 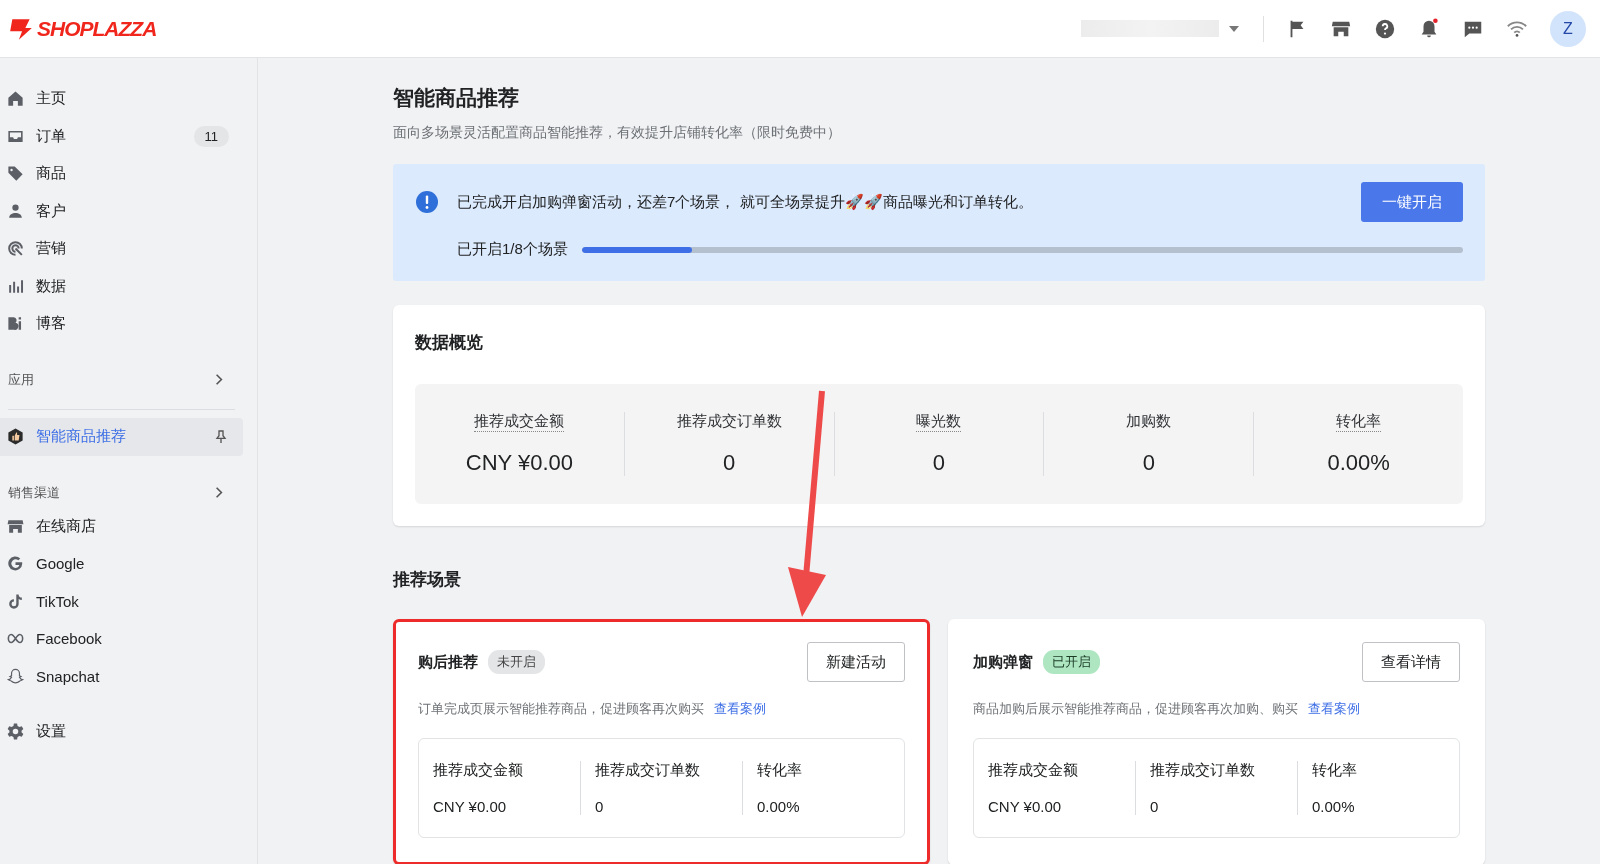 I want to click on apps-section-header: 应用, so click(x=121, y=379).